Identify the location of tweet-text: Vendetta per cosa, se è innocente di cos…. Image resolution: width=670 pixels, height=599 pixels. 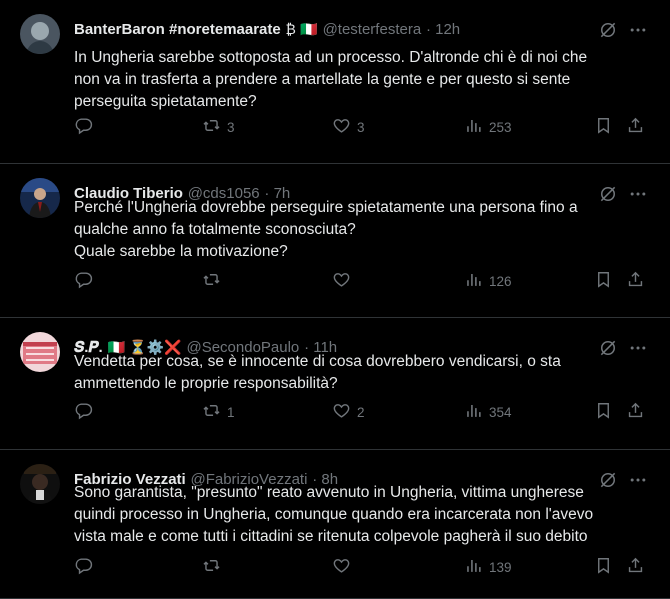
(317, 372).